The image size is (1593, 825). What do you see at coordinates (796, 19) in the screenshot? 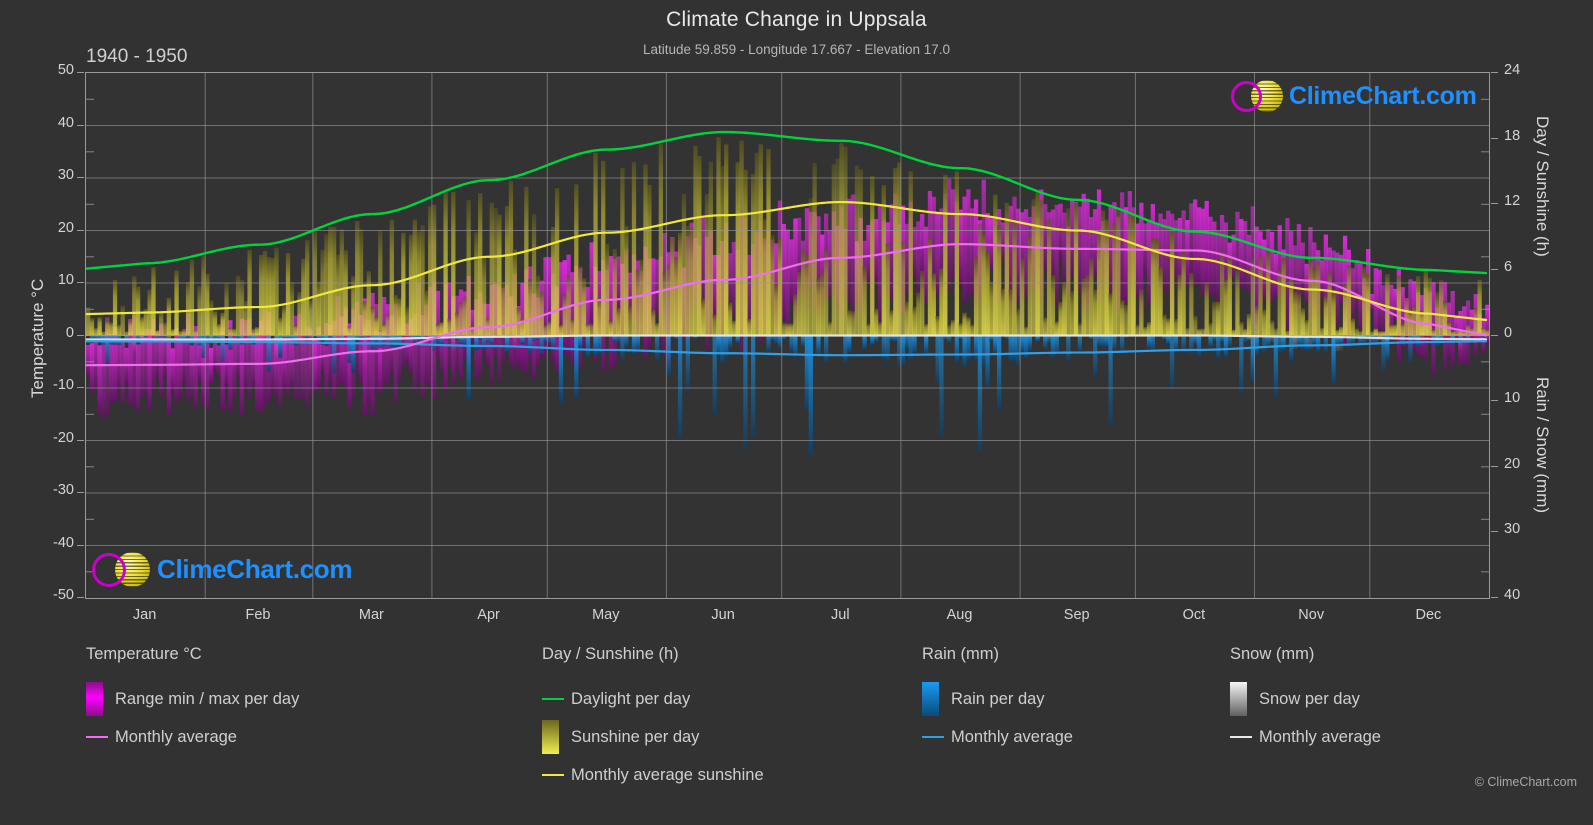
I see `page-title: Climate Change in Uppsala` at bounding box center [796, 19].